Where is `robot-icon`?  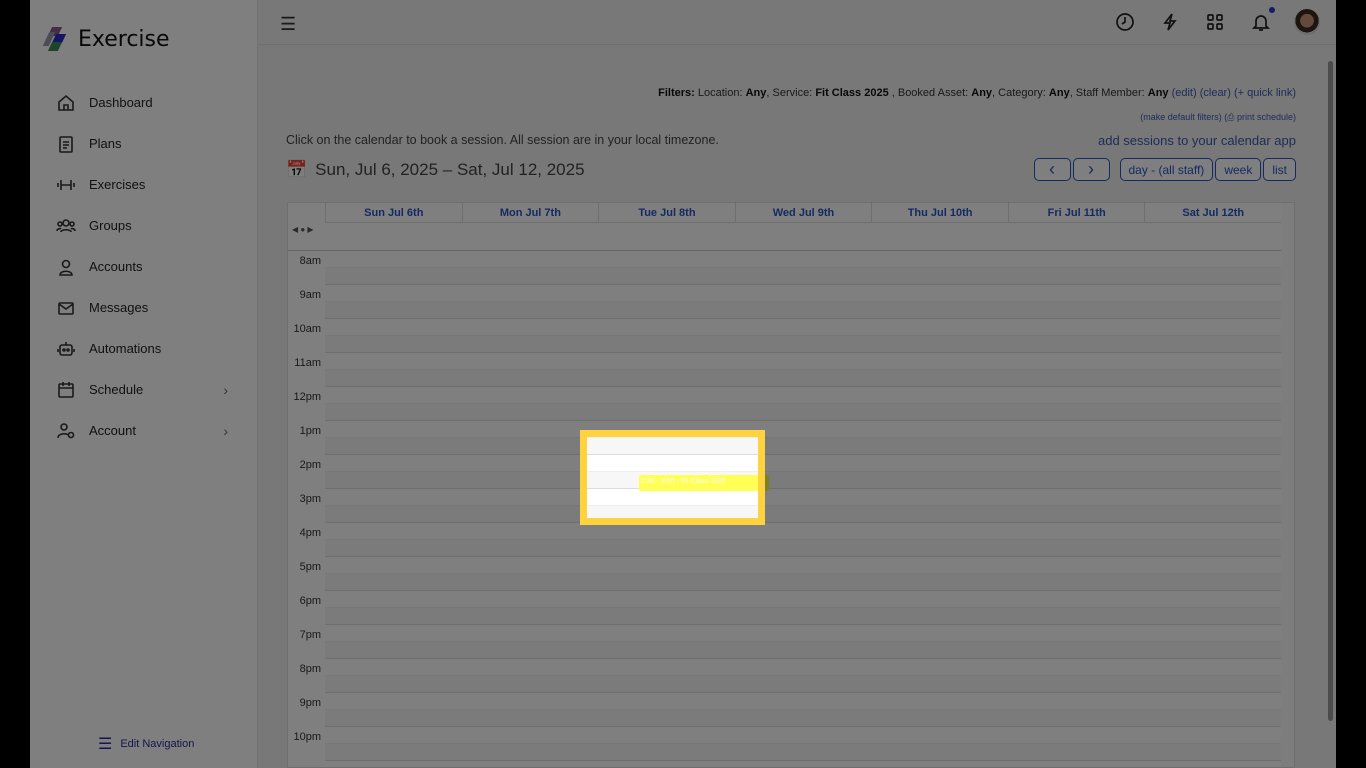 robot-icon is located at coordinates (66, 348).